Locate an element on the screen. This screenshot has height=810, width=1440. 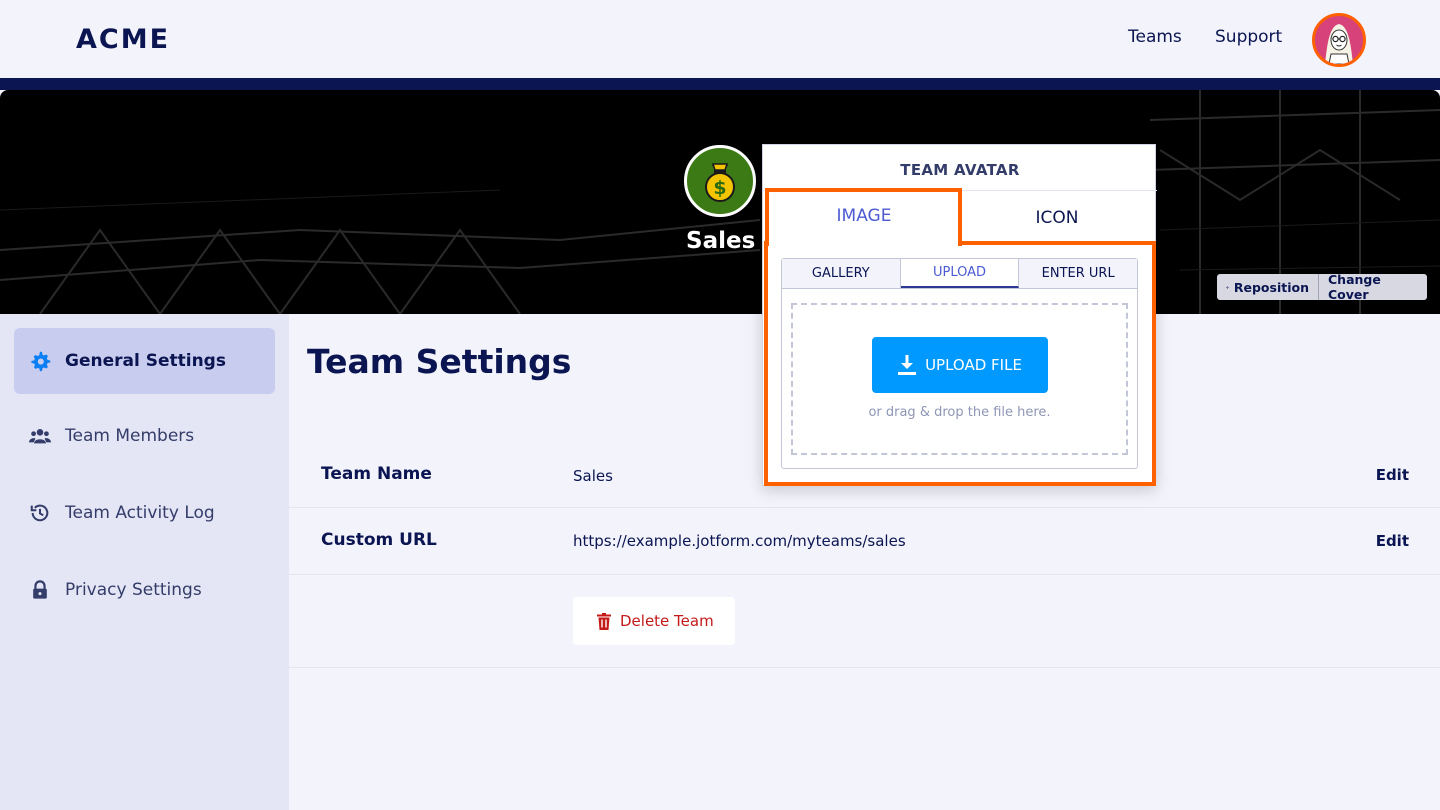
change-cover-button: Change Cover is located at coordinates (1373, 287).